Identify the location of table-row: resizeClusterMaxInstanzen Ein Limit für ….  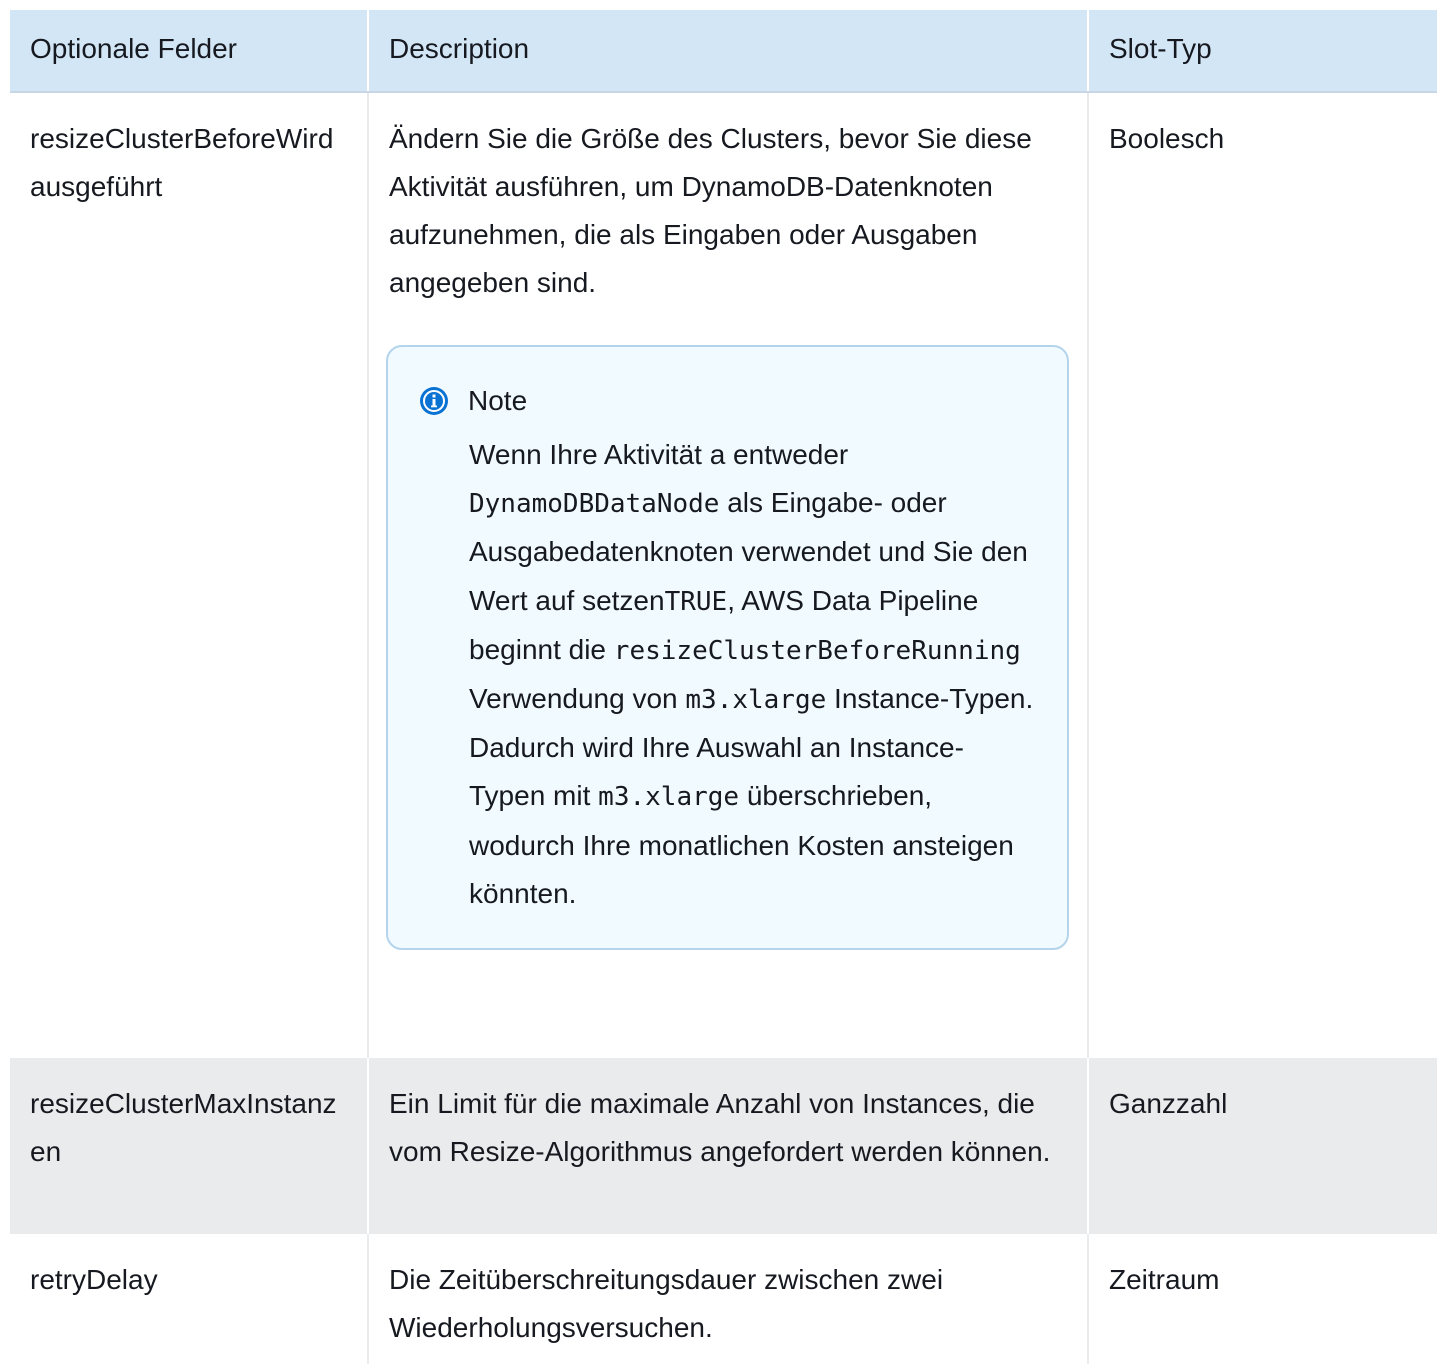
(723, 1146).